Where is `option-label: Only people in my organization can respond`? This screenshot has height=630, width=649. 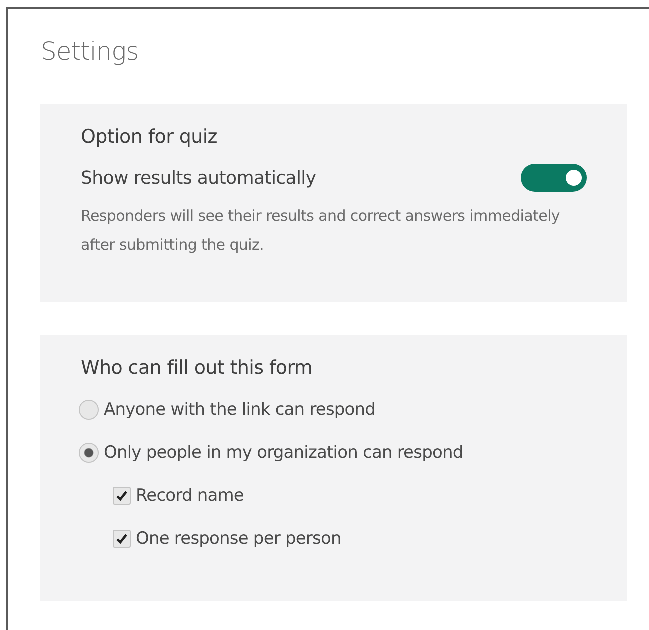 option-label: Only people in my organization can respond is located at coordinates (284, 453).